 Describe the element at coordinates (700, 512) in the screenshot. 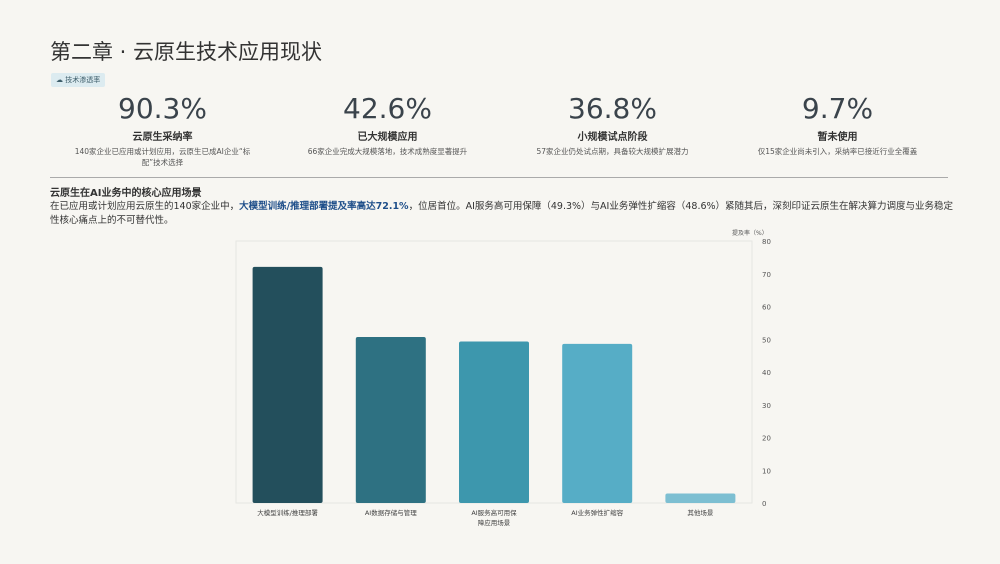

I see `x-tick-label: 其他场景` at that location.